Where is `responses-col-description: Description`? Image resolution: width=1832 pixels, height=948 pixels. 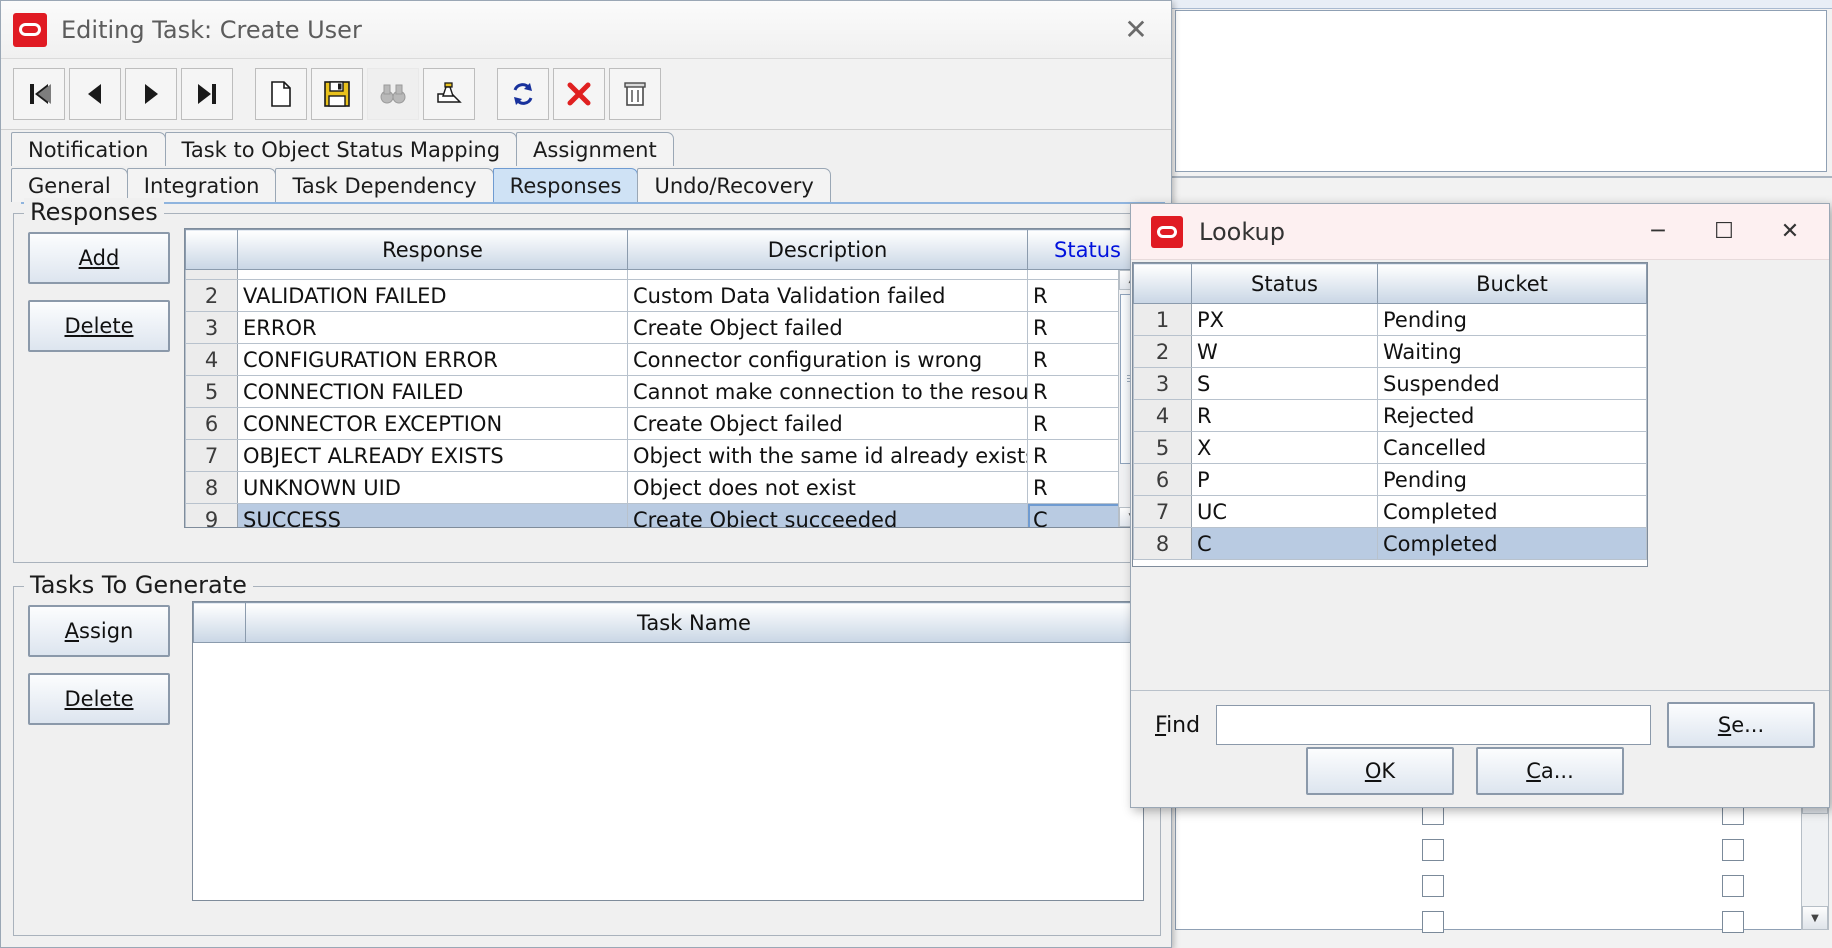 responses-col-description: Description is located at coordinates (827, 249).